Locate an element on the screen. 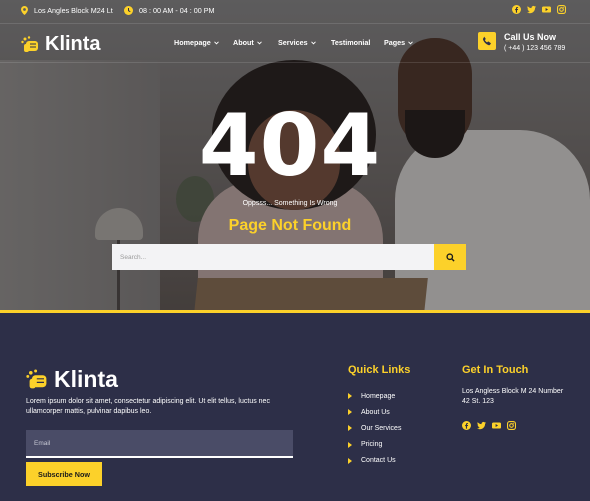 Image resolution: width=590 pixels, height=501 pixels. nav-item-homepage: Homepage is located at coordinates (203, 42).